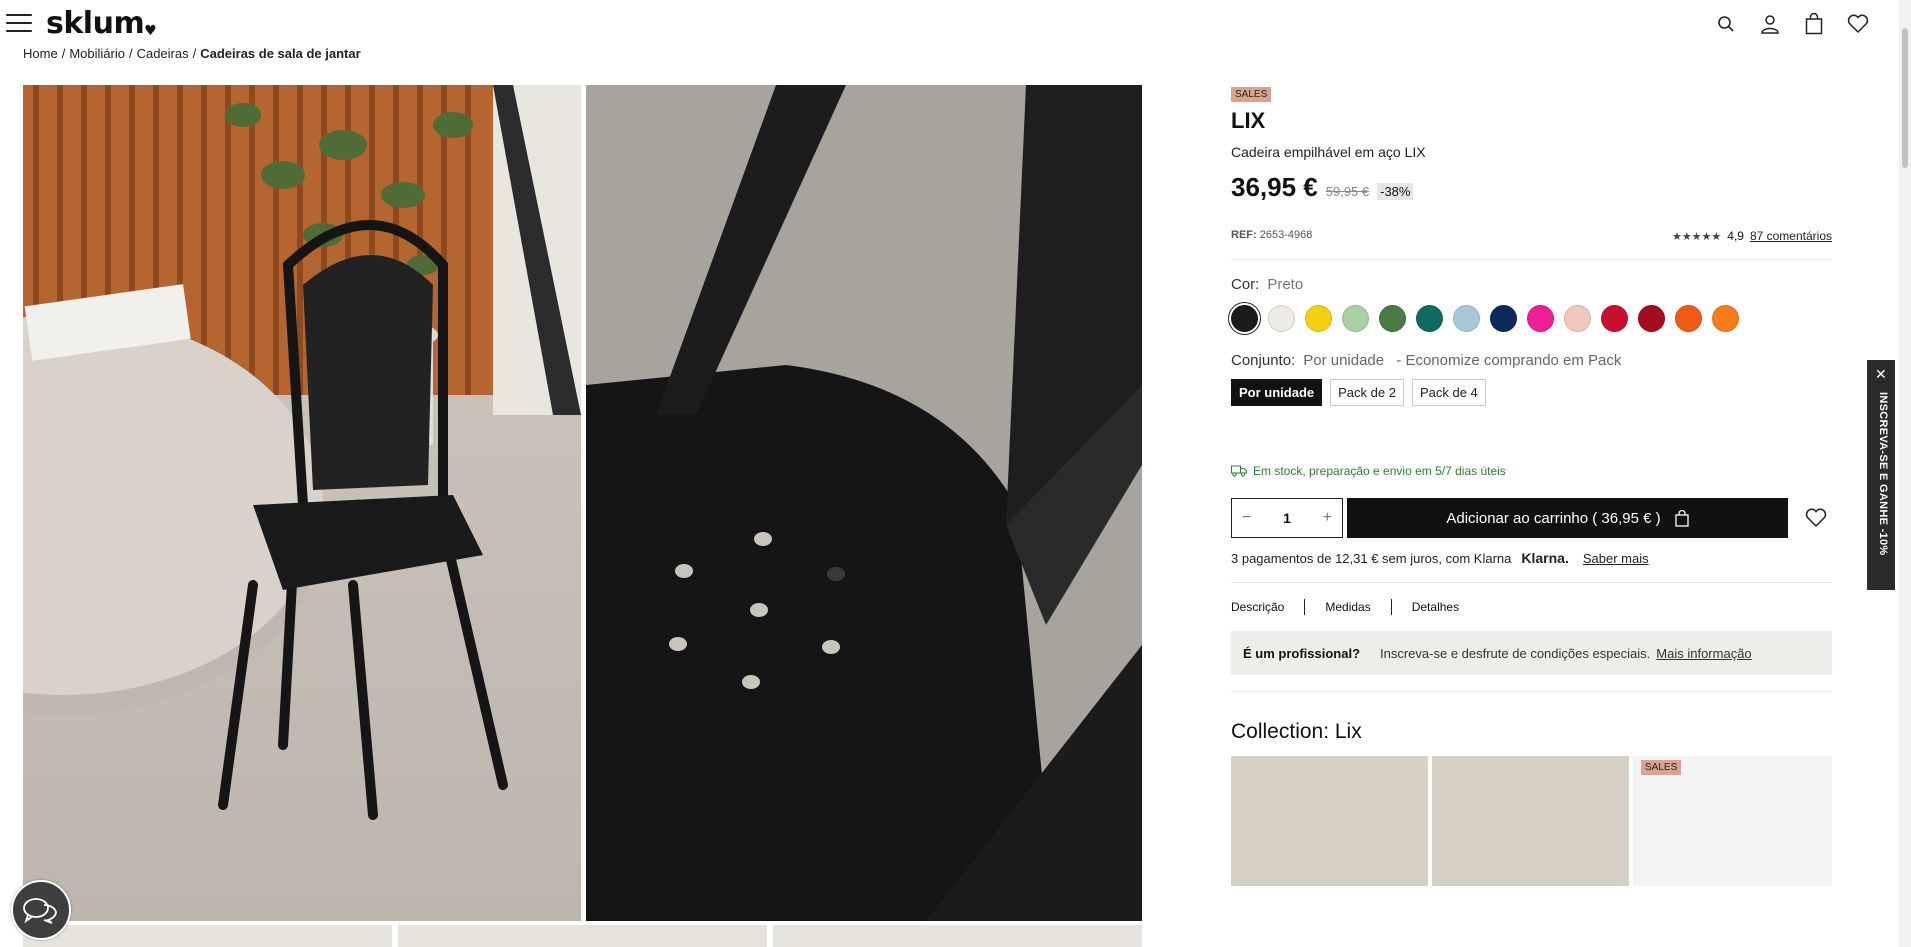 This screenshot has height=947, width=1911. Describe the element at coordinates (1285, 284) in the screenshot. I see `color-selected-value: Preto` at that location.